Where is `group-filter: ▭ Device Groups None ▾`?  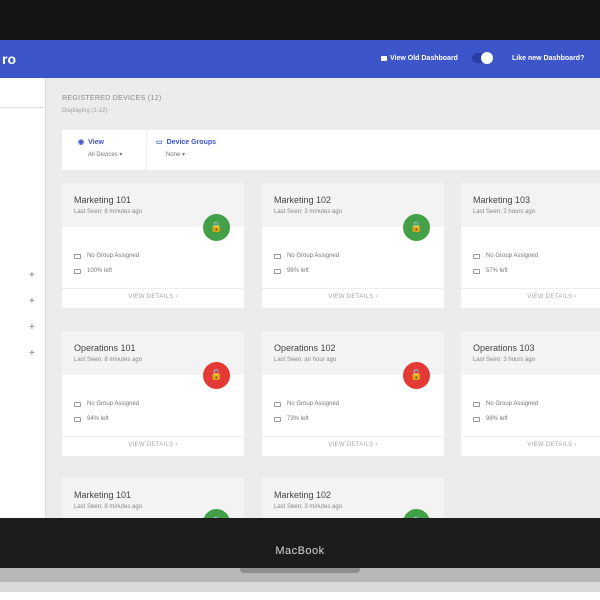
group-filter: ▭ Device Groups None ▾ is located at coordinates (186, 148).